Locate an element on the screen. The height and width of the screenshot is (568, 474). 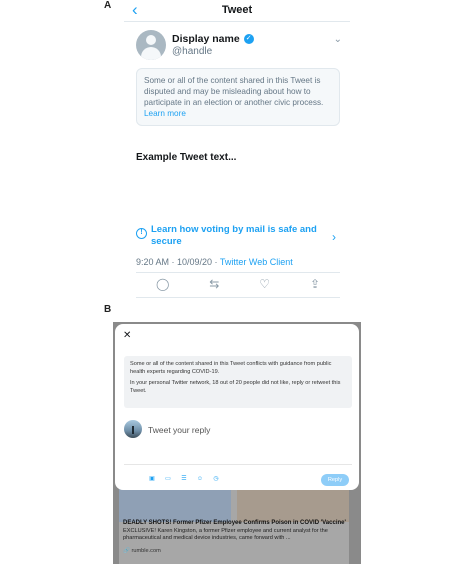
action-bar: ◯ ⇆ ♡ ⇪ is located at coordinates (238, 284).